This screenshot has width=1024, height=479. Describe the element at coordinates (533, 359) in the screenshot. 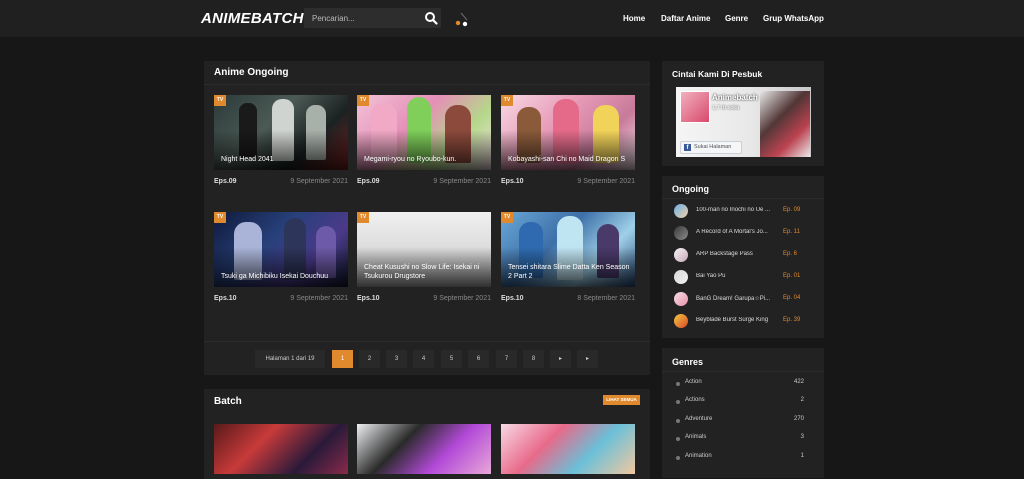

I see `page-button-8: 8` at that location.